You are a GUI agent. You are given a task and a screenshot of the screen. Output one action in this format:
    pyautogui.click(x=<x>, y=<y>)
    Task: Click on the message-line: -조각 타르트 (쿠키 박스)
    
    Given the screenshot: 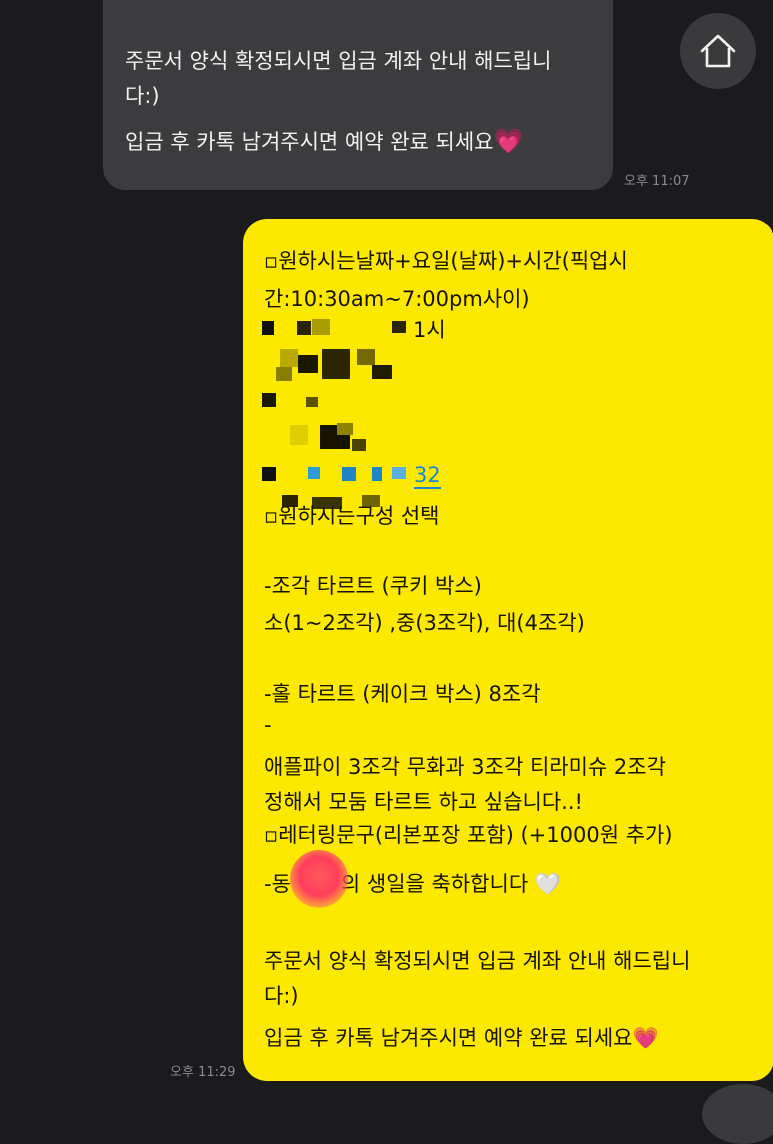 What is the action you would take?
    pyautogui.click(x=373, y=586)
    